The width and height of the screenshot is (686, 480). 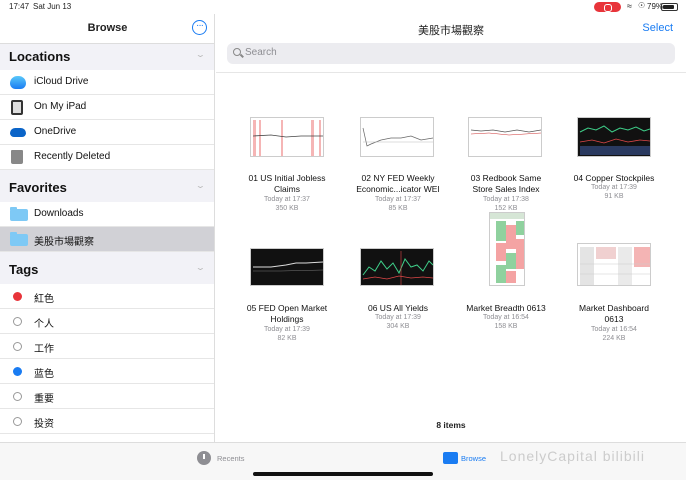 What do you see at coordinates (398, 199) in the screenshot?
I see `file-date: Today at 17:37` at bounding box center [398, 199].